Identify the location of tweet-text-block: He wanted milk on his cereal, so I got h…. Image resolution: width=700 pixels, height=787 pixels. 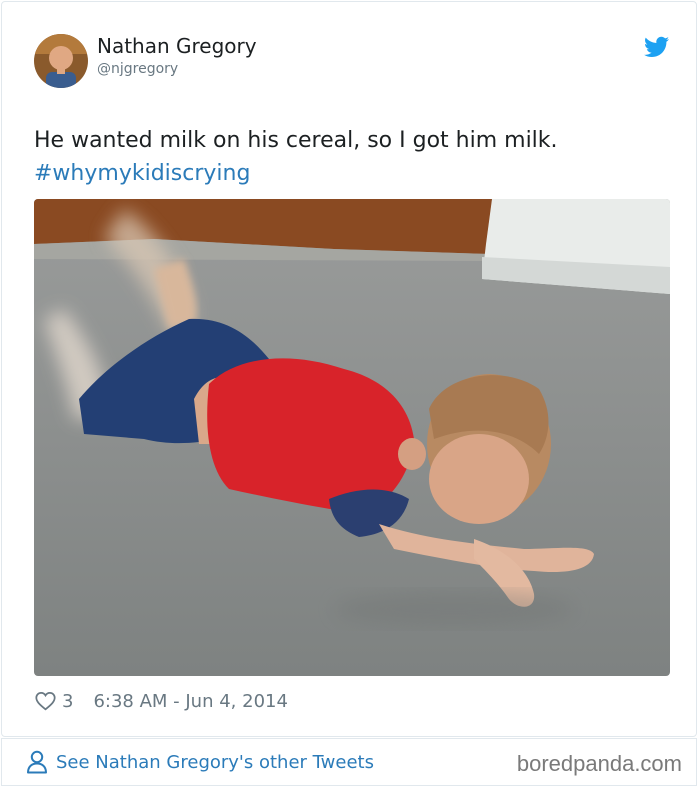
(354, 157).